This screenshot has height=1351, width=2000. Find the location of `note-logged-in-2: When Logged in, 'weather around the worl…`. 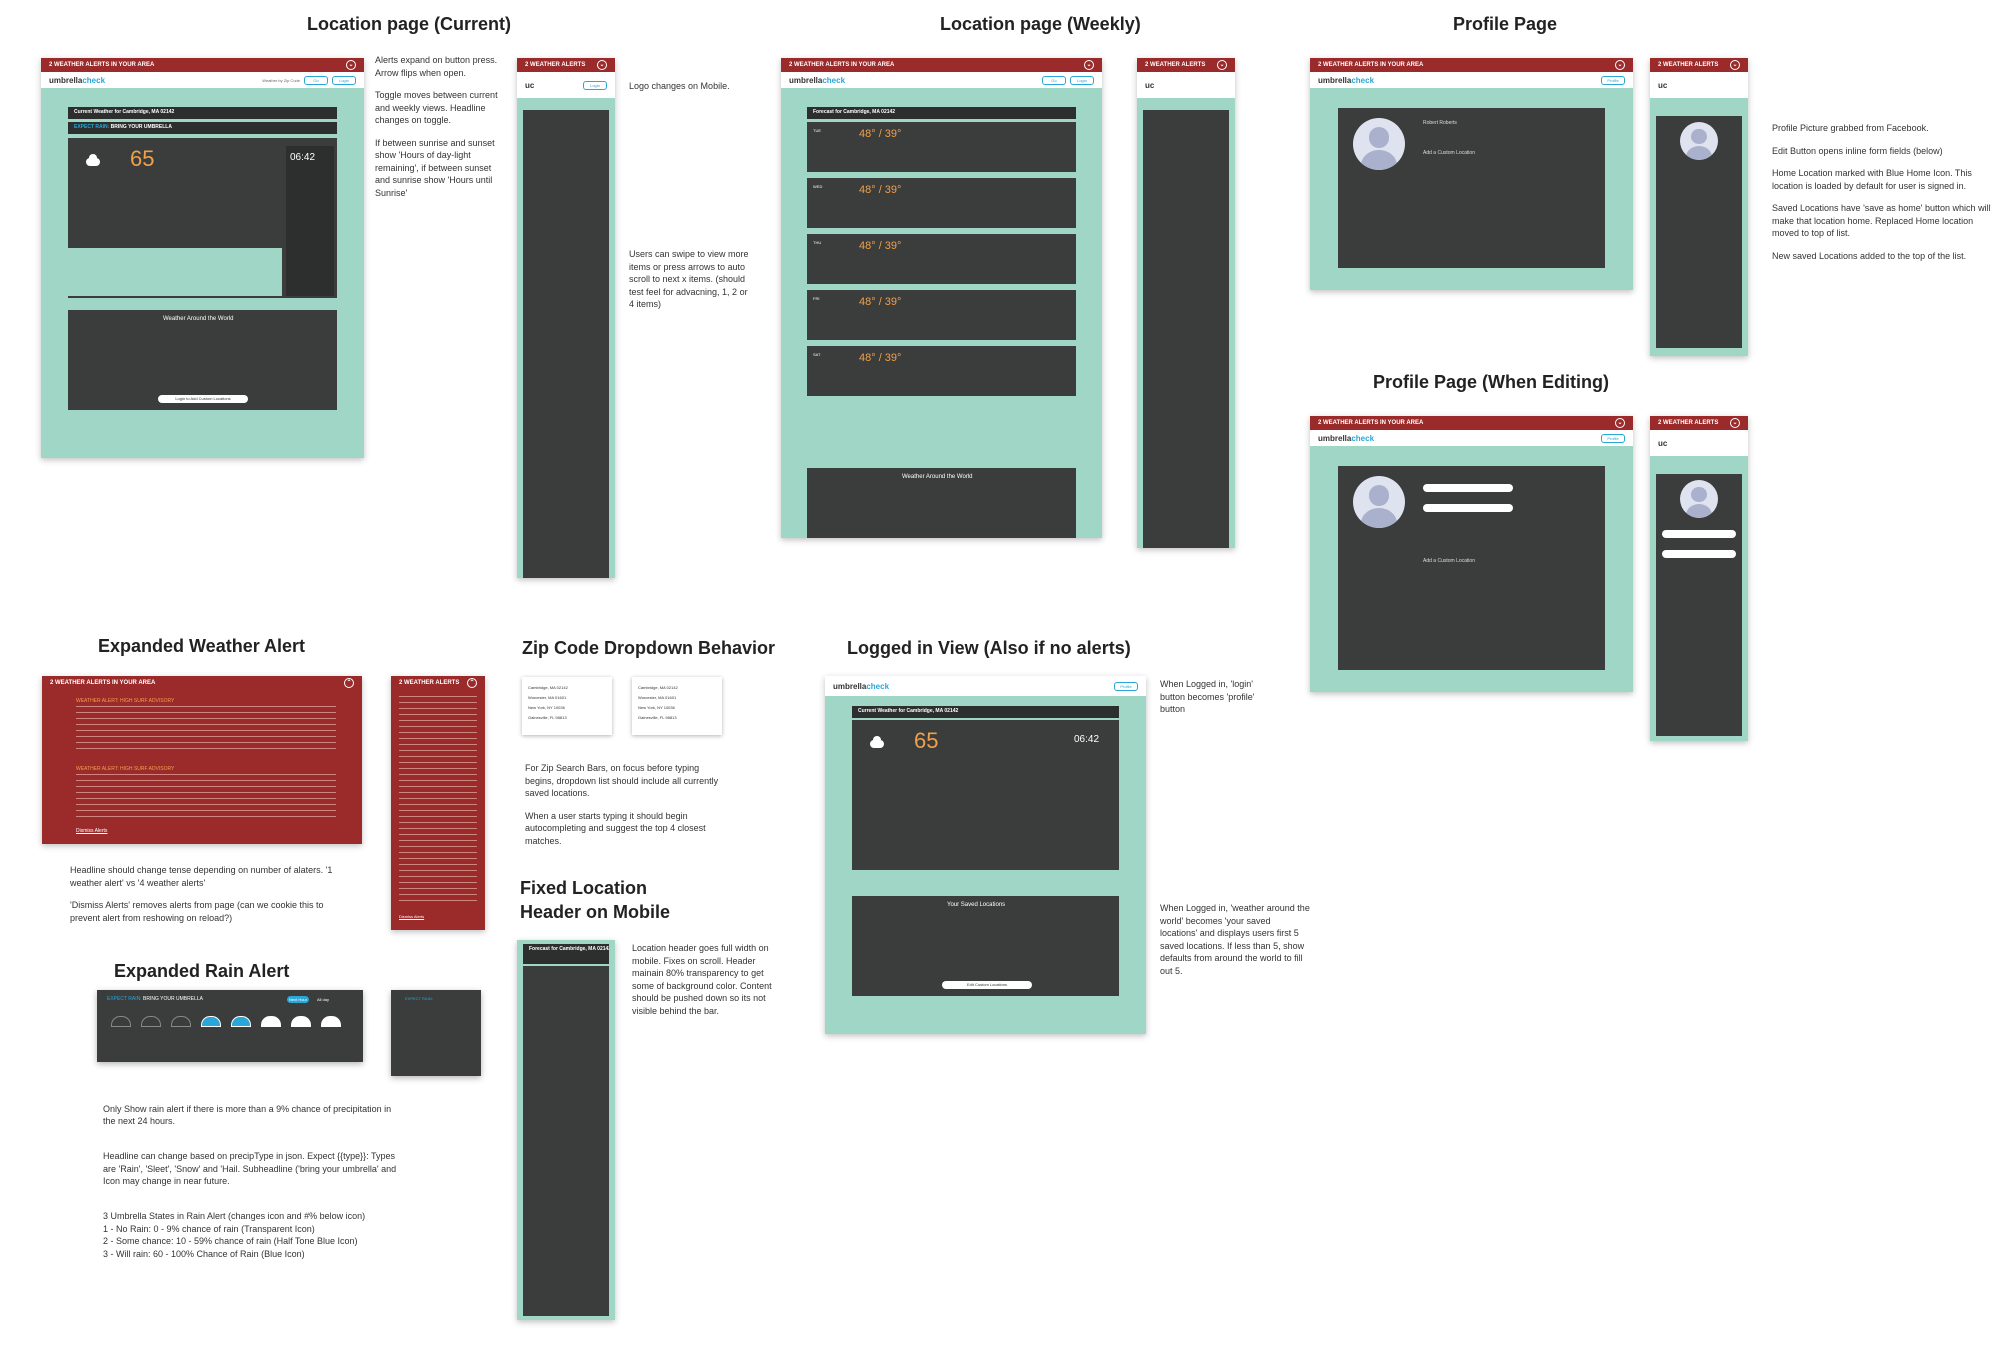

note-logged-in-2: When Logged in, 'weather around the worl… is located at coordinates (1235, 939).